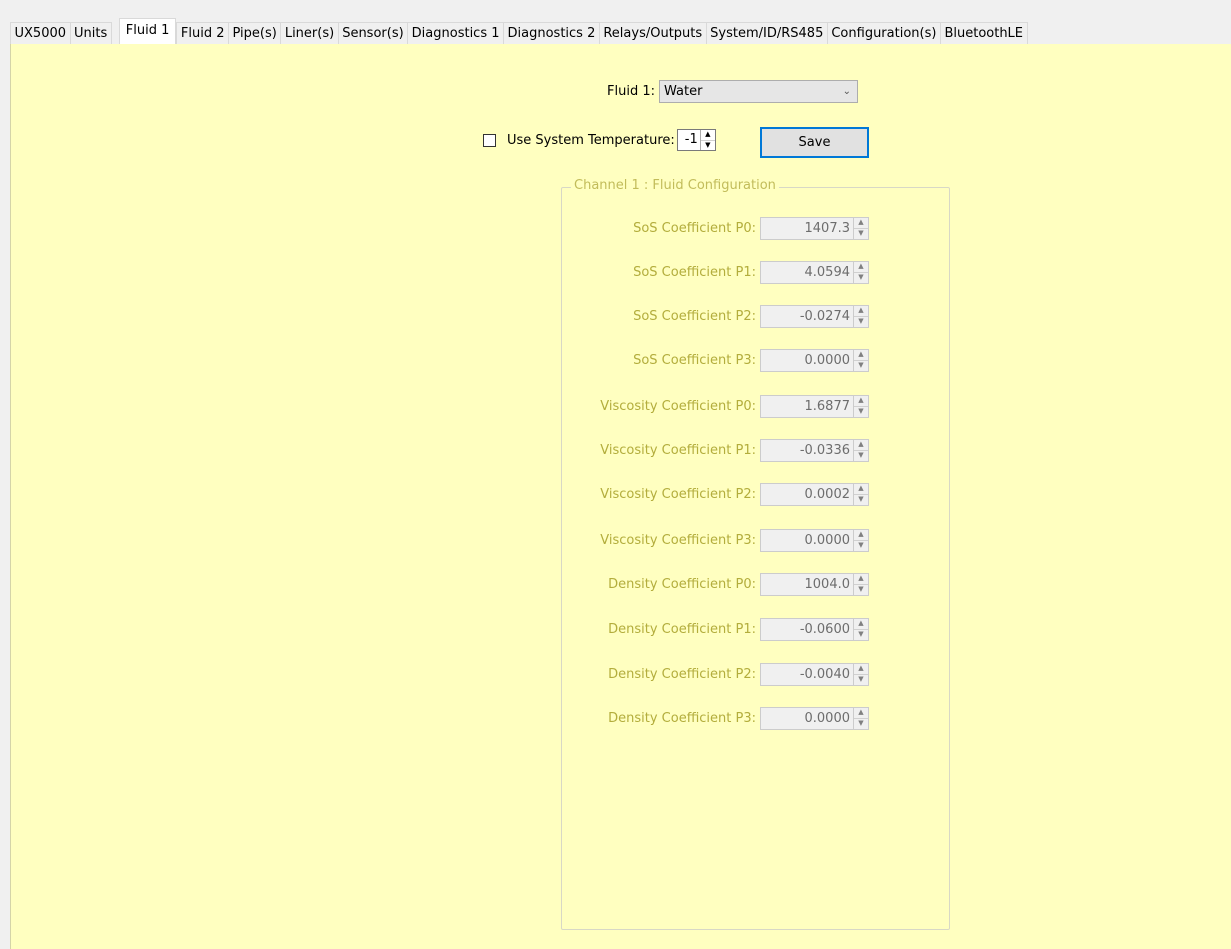  I want to click on save-button: Save, so click(814, 142).